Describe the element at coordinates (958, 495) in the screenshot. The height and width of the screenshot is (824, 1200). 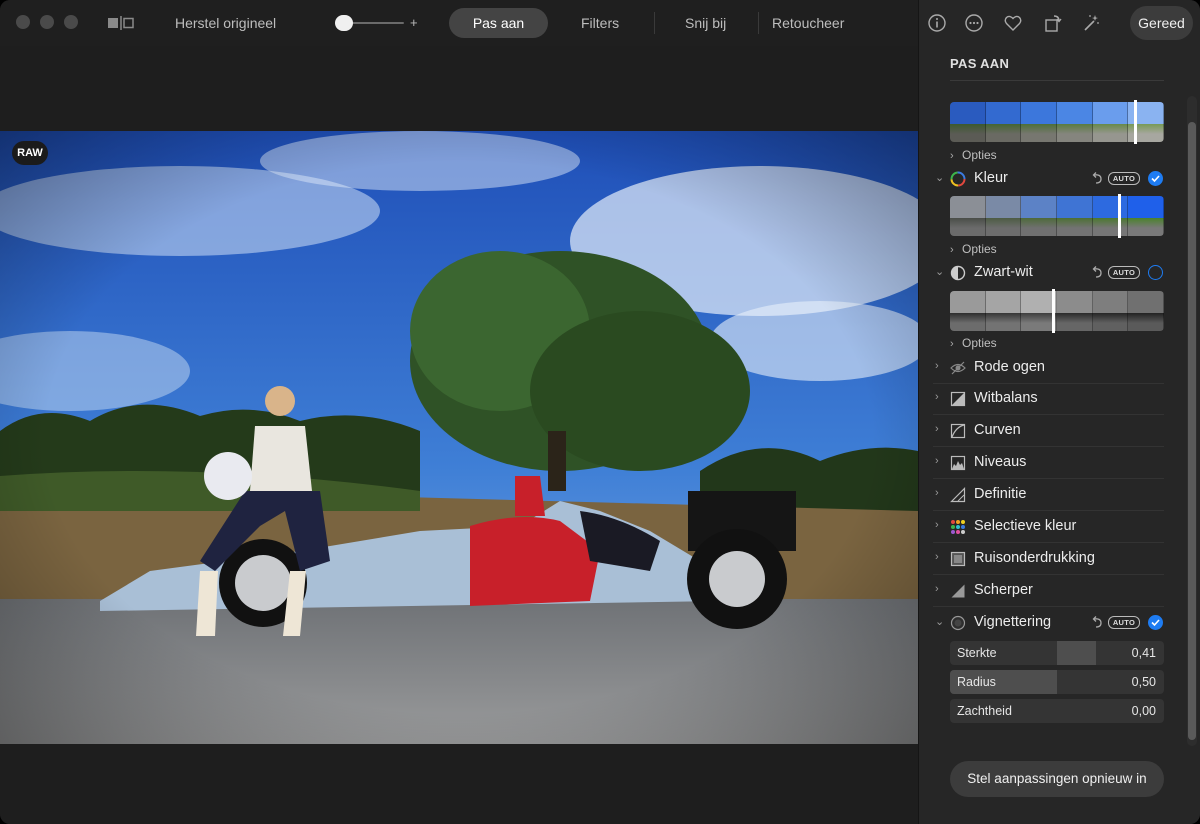
I see `definition-icon` at that location.